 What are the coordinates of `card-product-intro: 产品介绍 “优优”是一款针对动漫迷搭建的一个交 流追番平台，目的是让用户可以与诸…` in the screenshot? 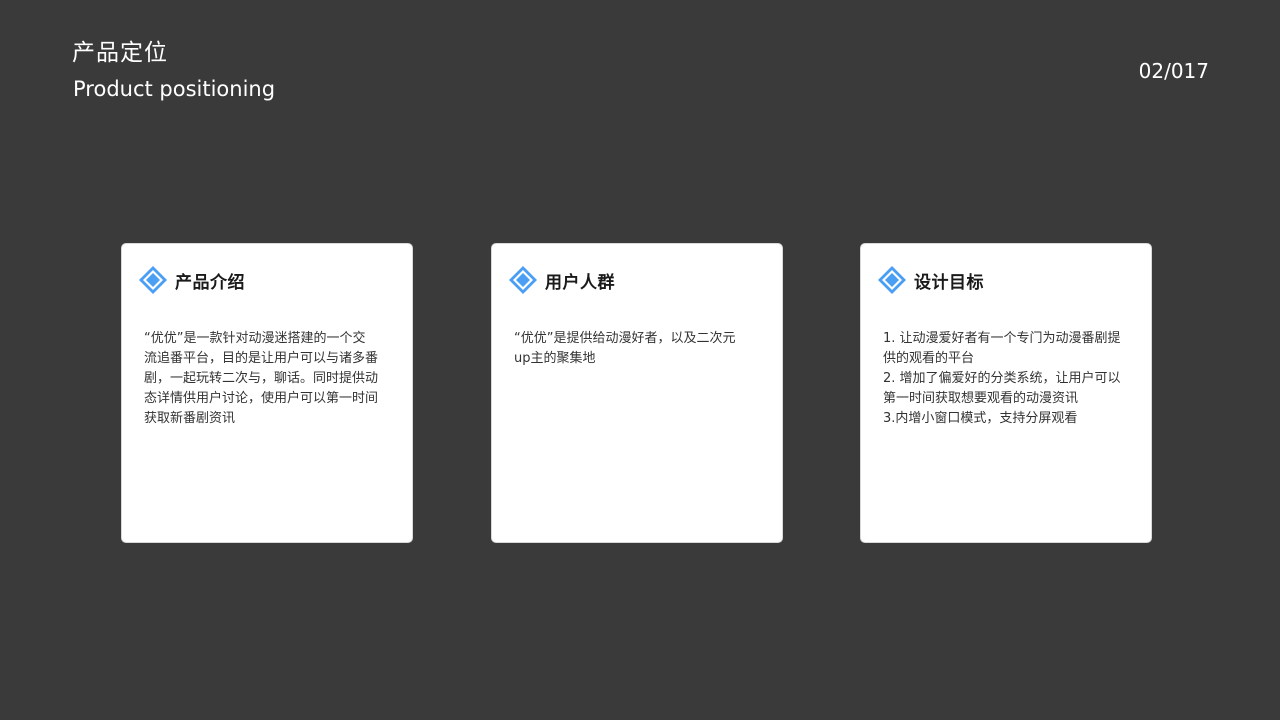 It's located at (267, 393).